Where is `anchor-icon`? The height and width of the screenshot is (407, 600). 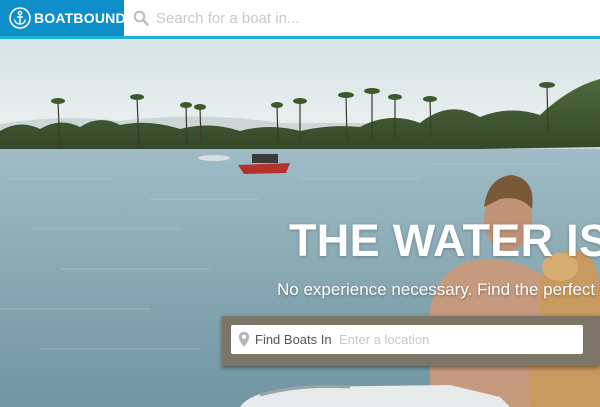
anchor-icon is located at coordinates (20, 18).